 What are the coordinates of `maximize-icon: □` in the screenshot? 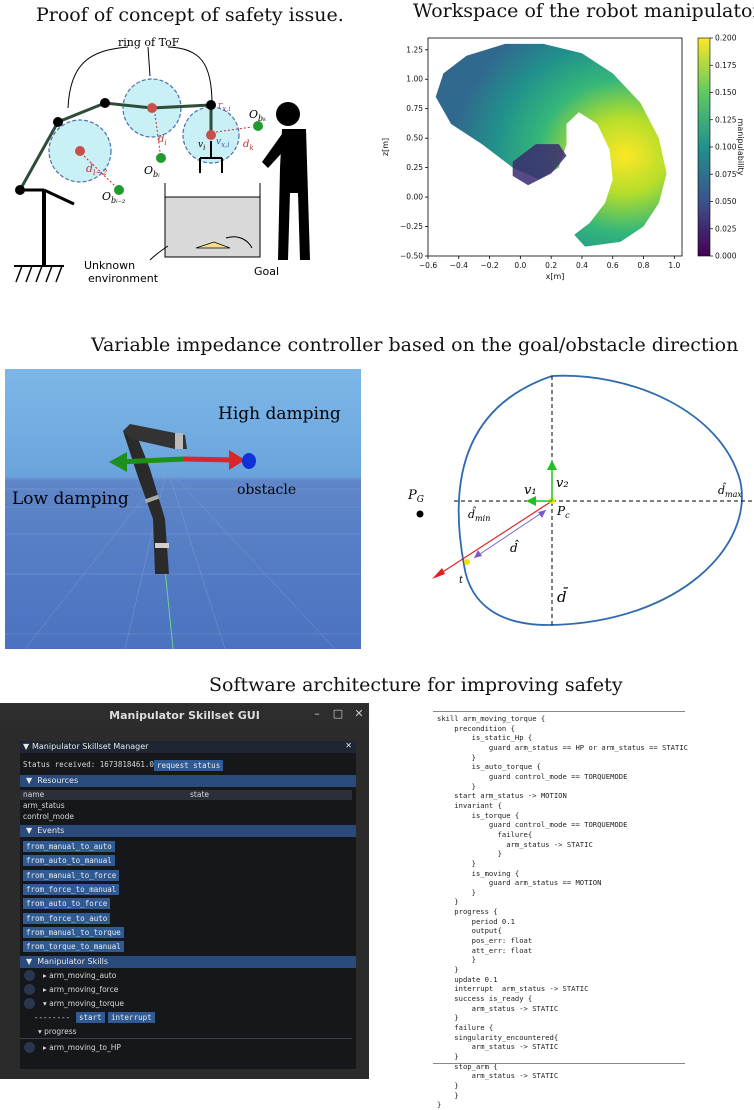 It's located at (338, 714).